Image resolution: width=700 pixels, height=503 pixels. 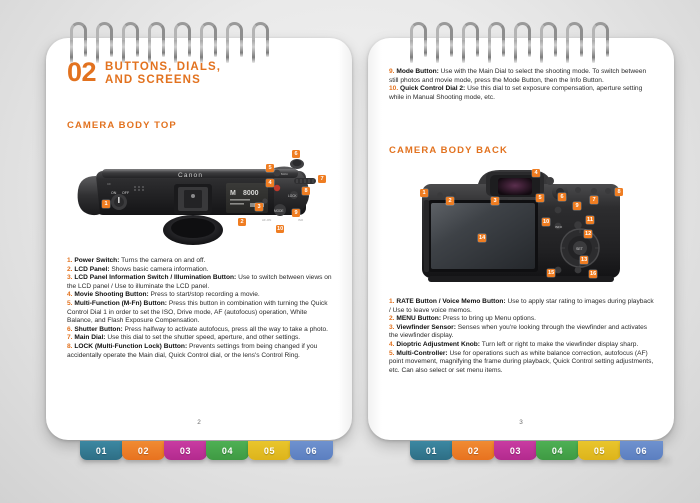 What do you see at coordinates (593, 274) in the screenshot?
I see `callout-16: 16` at bounding box center [593, 274].